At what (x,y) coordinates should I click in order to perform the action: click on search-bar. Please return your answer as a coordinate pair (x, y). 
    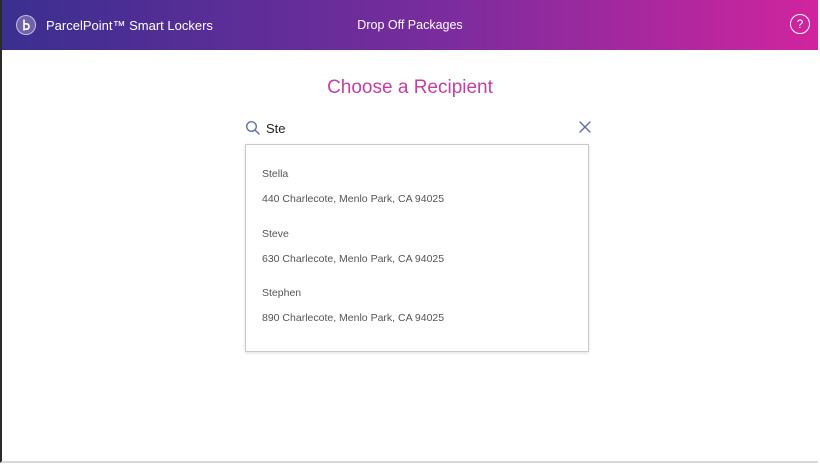
    Looking at the image, I should click on (420, 128).